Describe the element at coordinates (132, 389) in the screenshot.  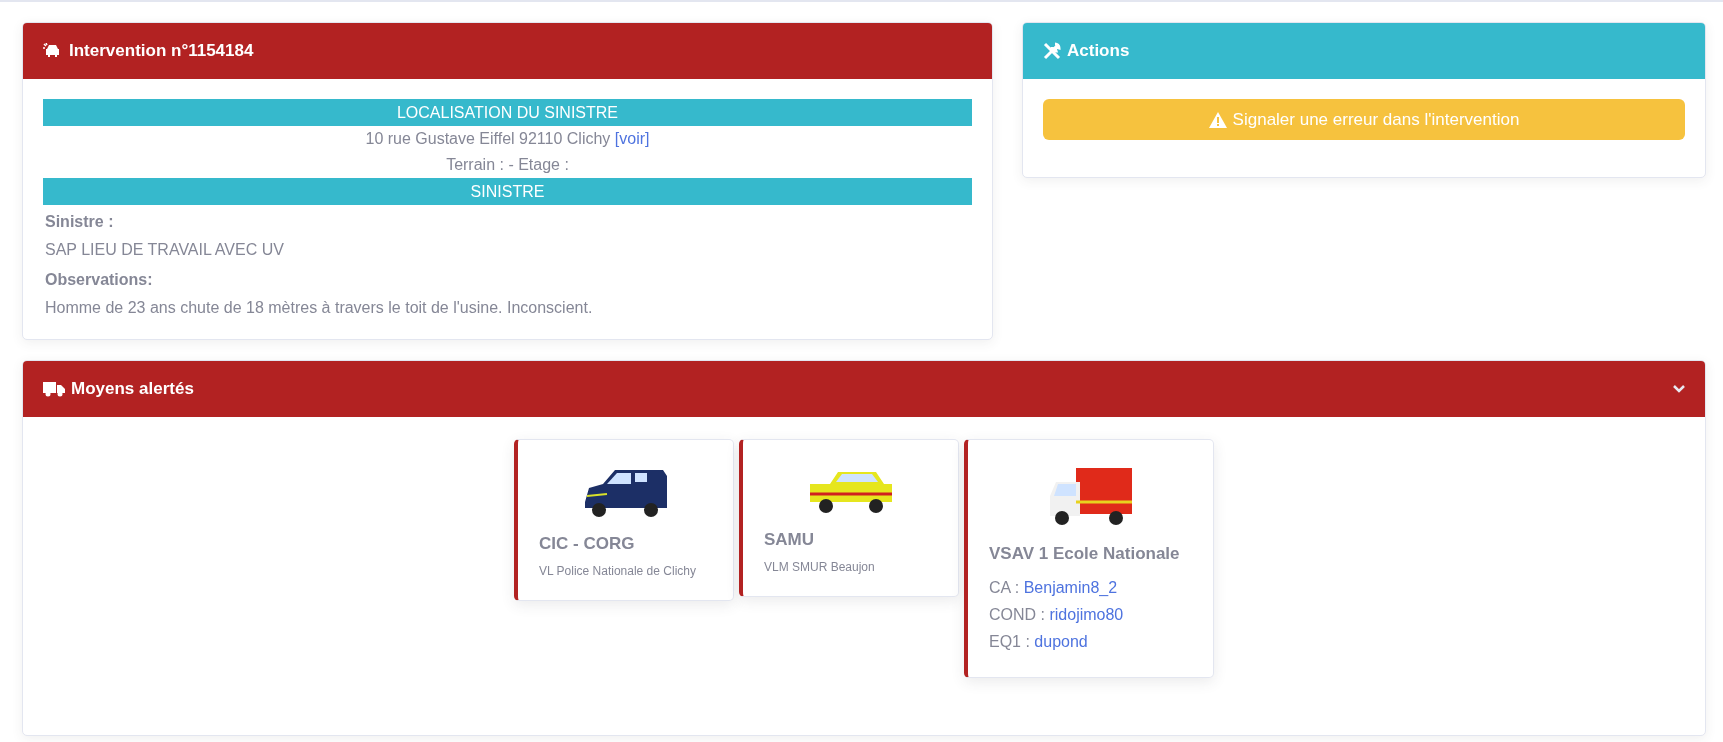
I see `card-title: Moyens alertés` at that location.